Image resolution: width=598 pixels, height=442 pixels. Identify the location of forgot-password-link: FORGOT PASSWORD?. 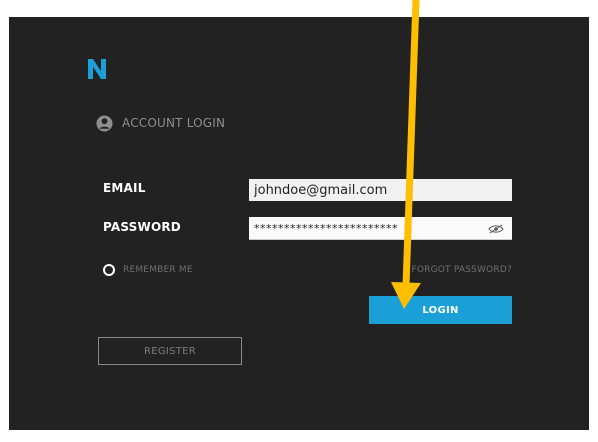
(461, 270).